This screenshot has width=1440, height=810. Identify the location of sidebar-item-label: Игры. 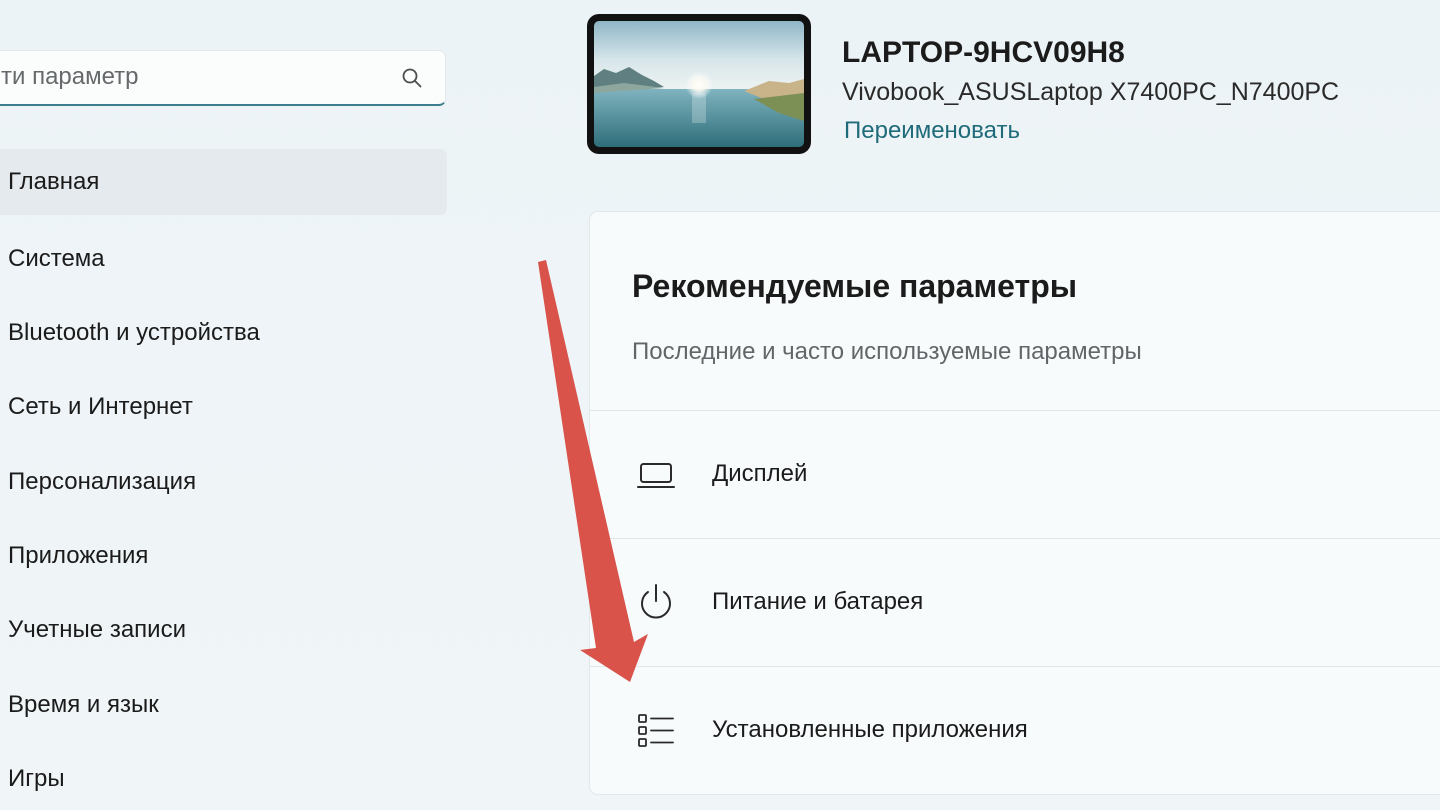
(36, 778).